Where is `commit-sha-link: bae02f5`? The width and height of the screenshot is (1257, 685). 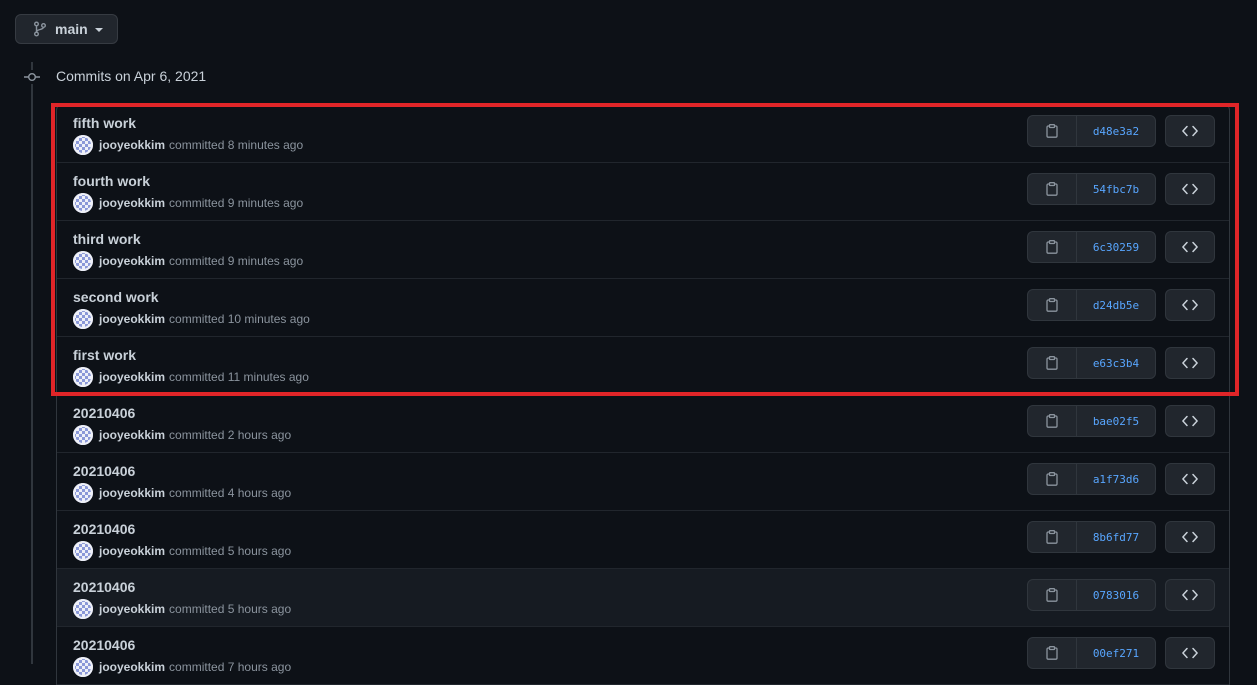 commit-sha-link: bae02f5 is located at coordinates (1116, 421).